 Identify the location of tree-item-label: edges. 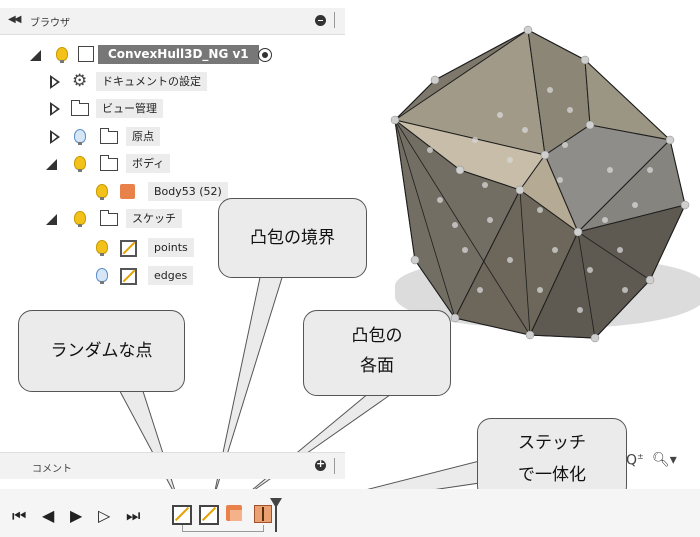
(171, 275).